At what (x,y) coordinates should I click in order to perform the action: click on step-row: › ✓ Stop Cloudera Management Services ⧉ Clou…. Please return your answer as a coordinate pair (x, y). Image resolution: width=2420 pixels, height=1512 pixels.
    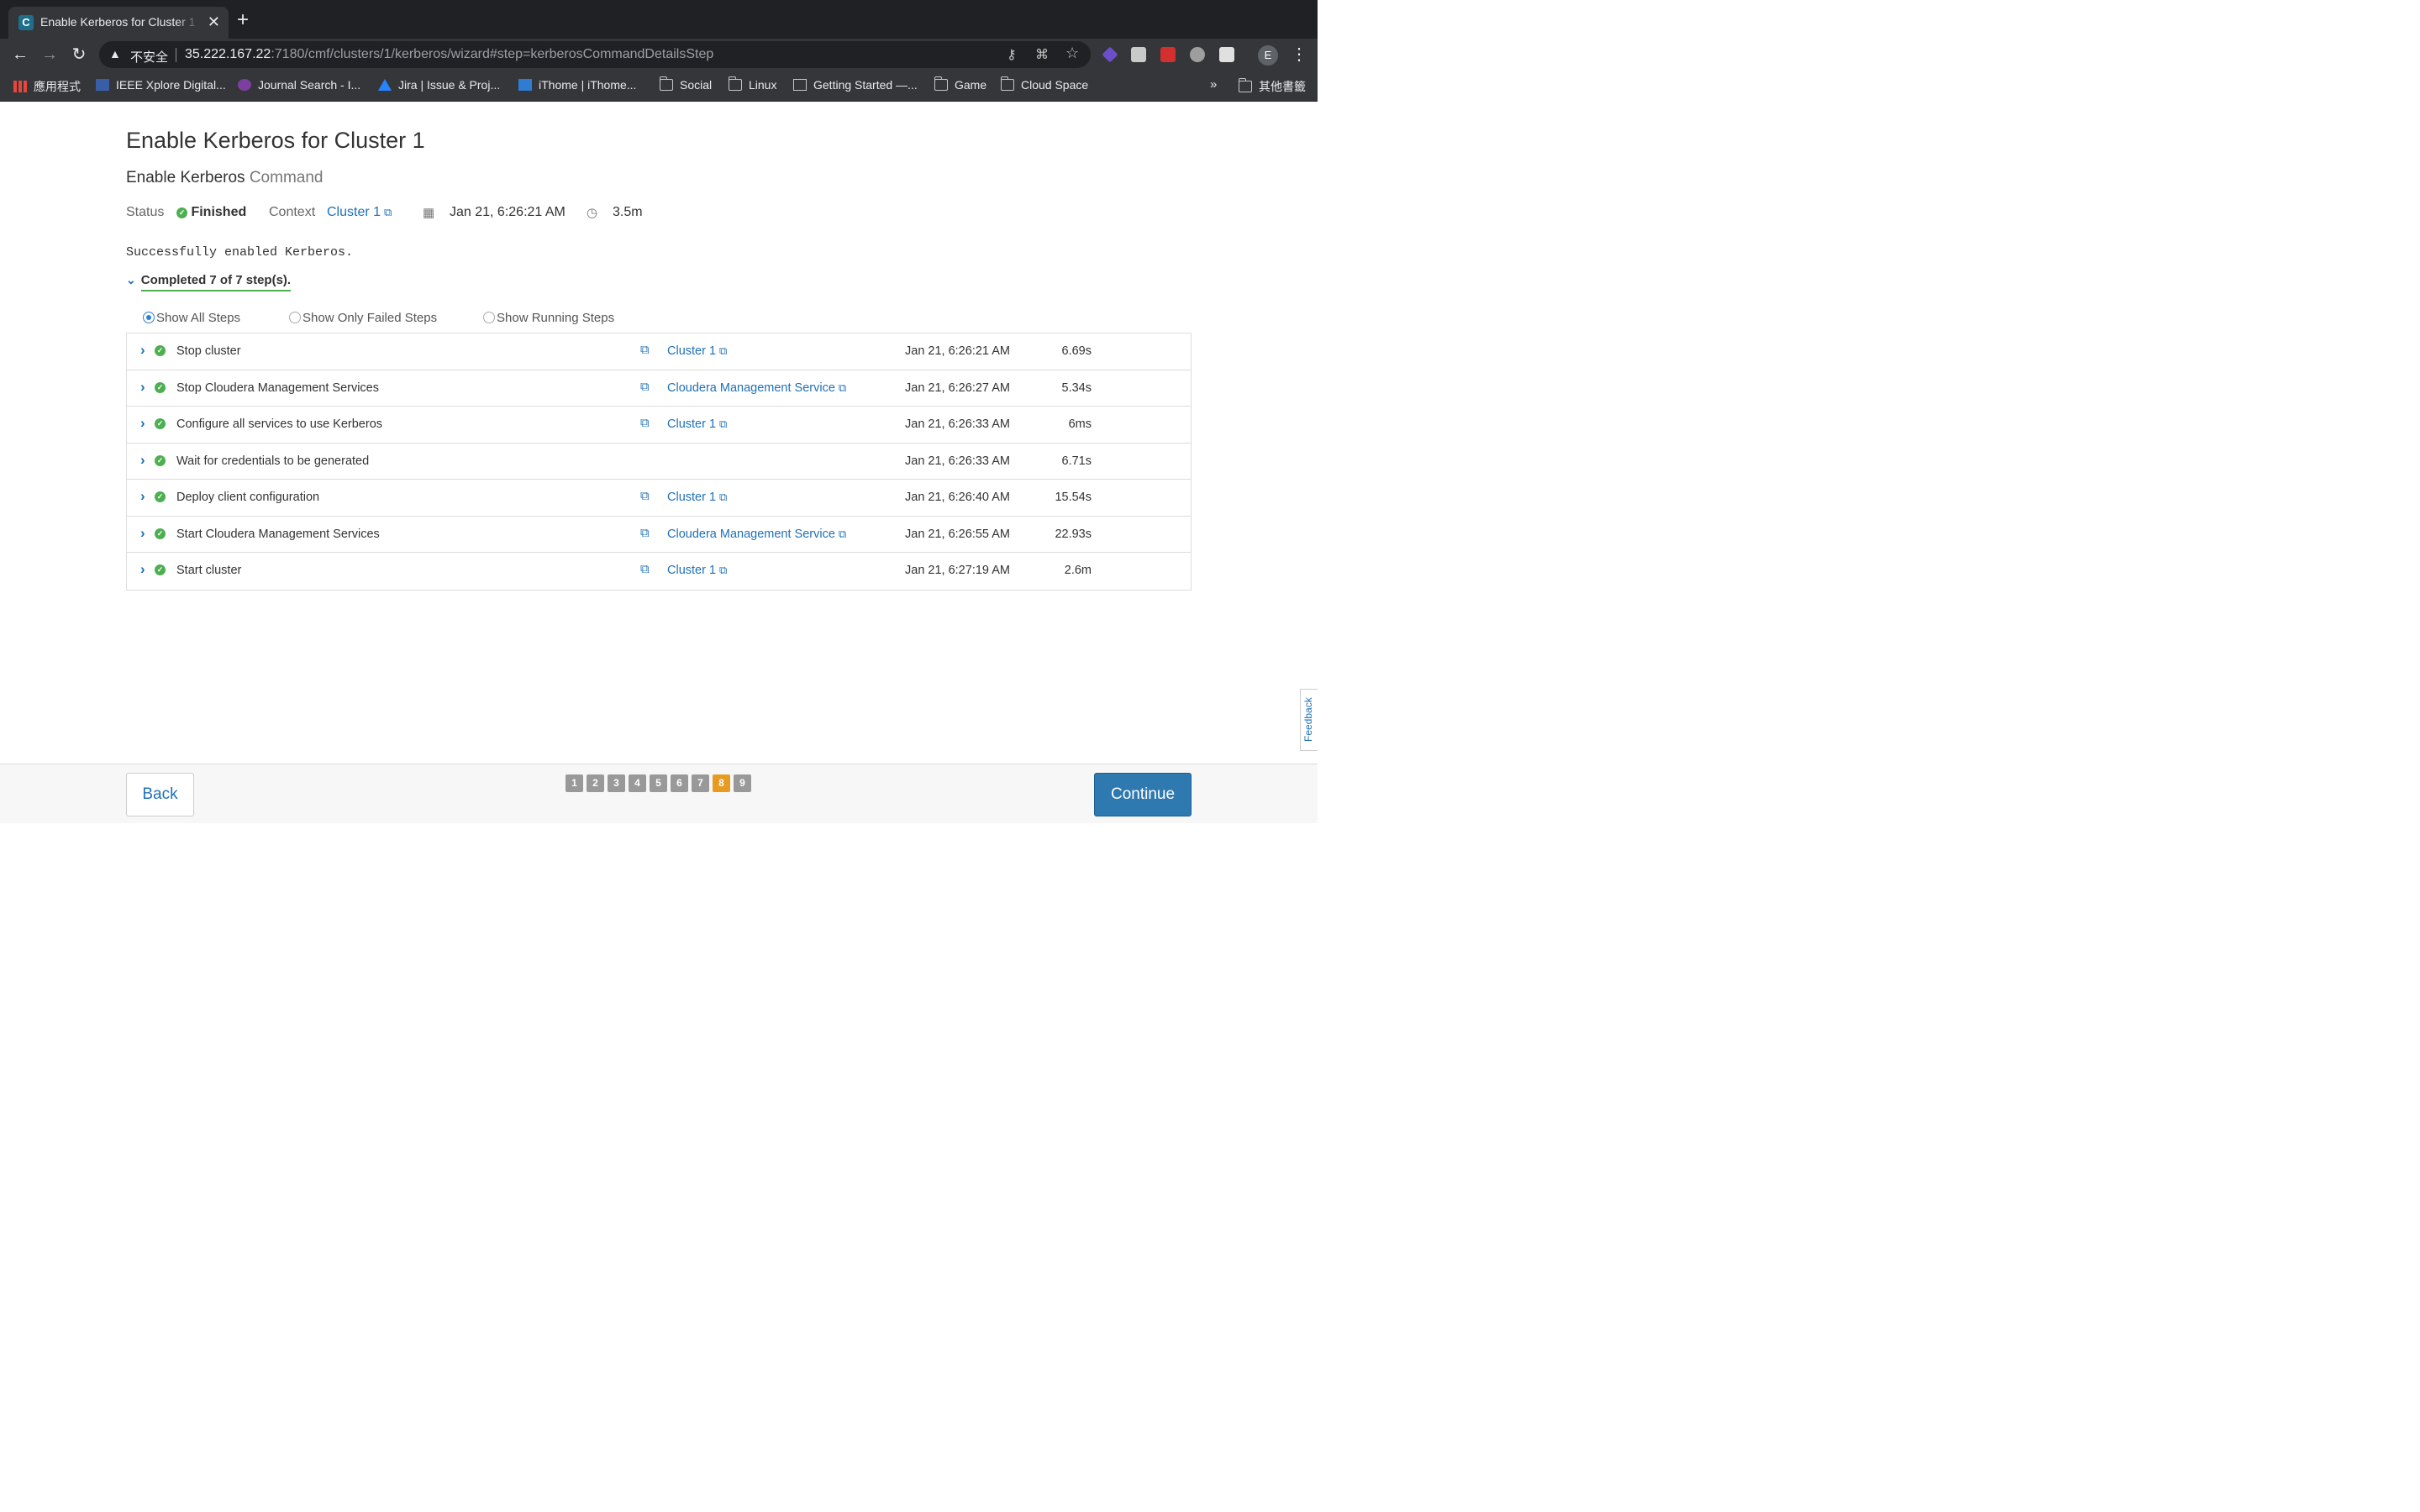
    Looking at the image, I should click on (659, 388).